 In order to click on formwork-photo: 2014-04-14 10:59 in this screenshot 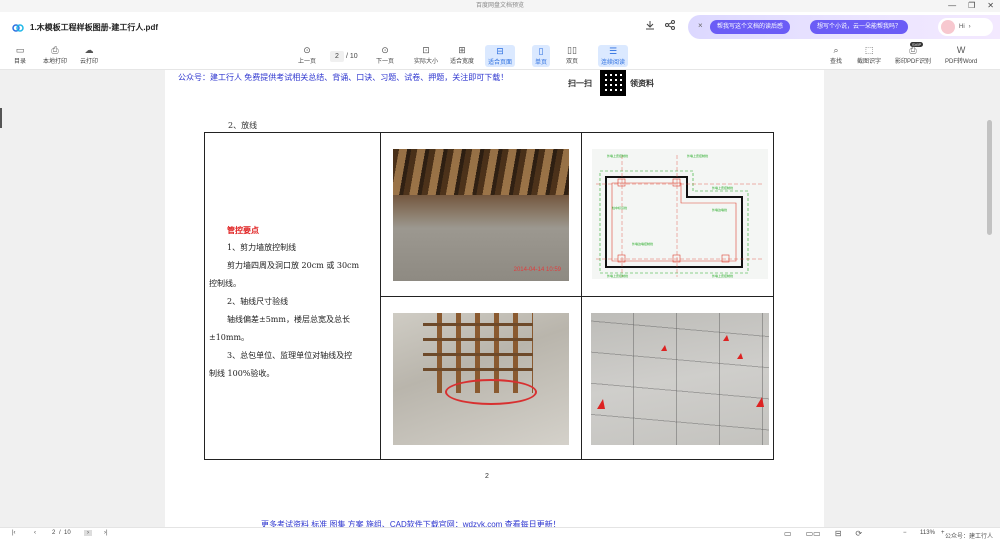, I will do `click(481, 215)`.